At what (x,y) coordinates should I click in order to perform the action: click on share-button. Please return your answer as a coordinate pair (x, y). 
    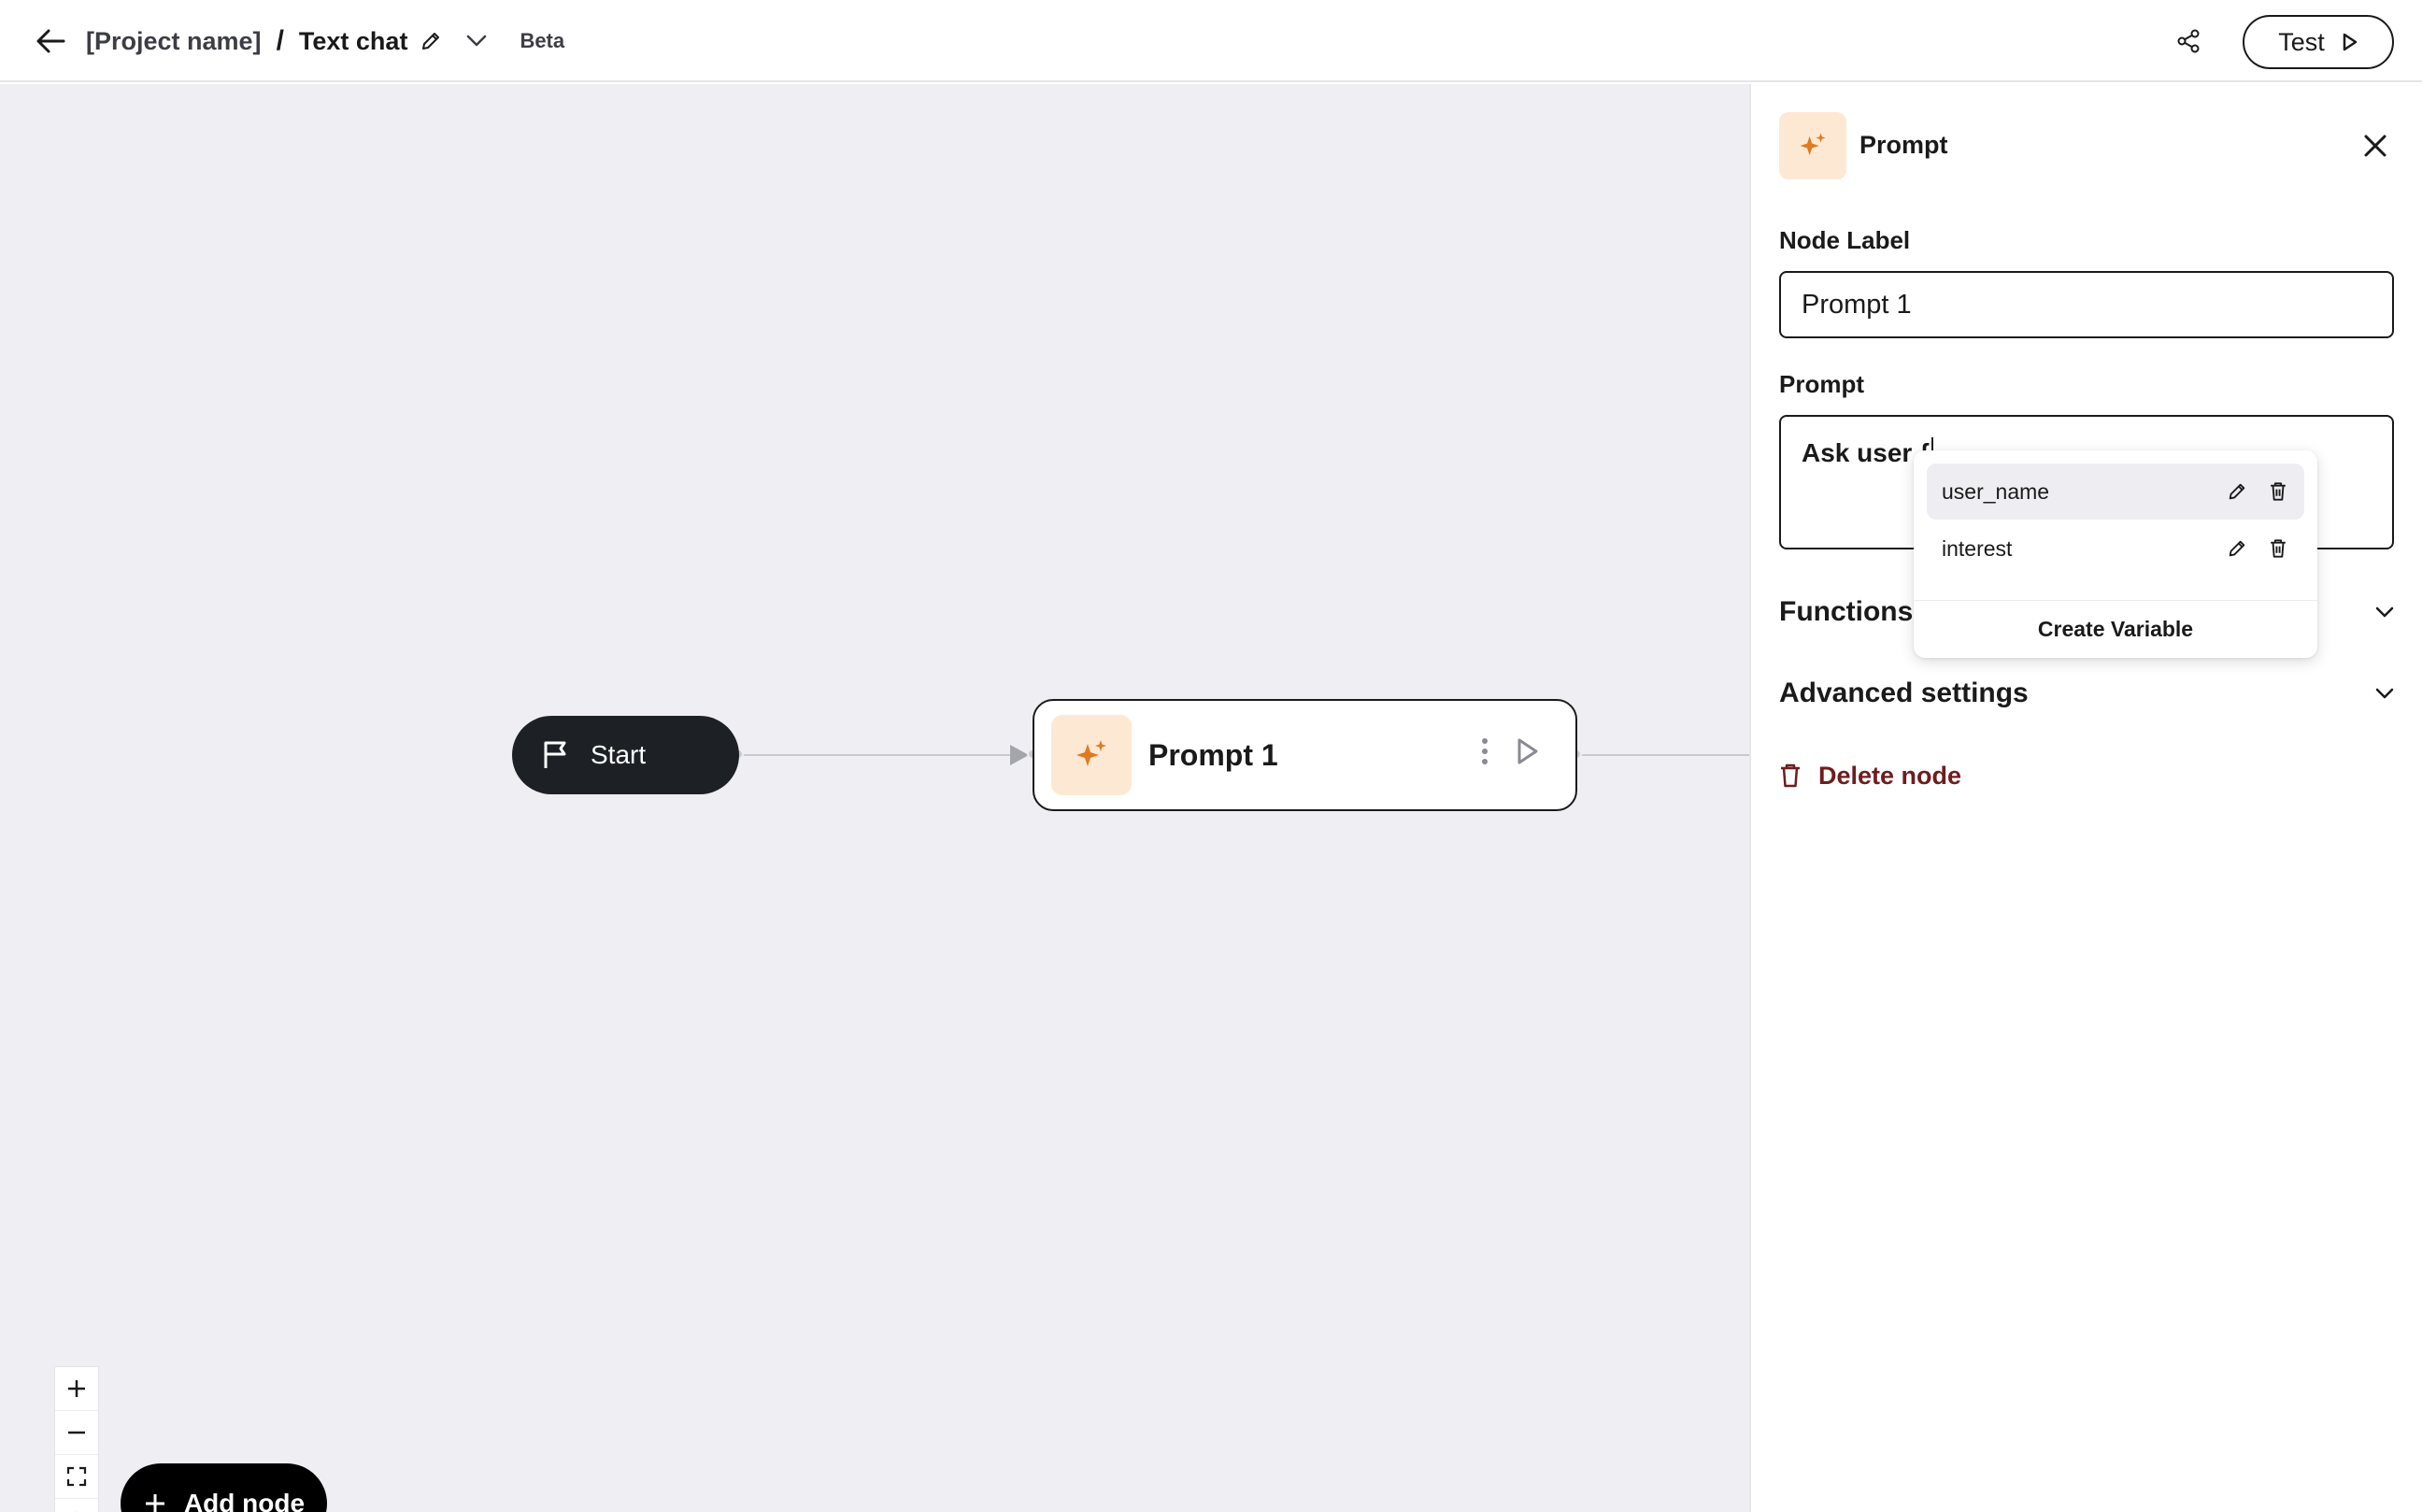
    Looking at the image, I should click on (2189, 41).